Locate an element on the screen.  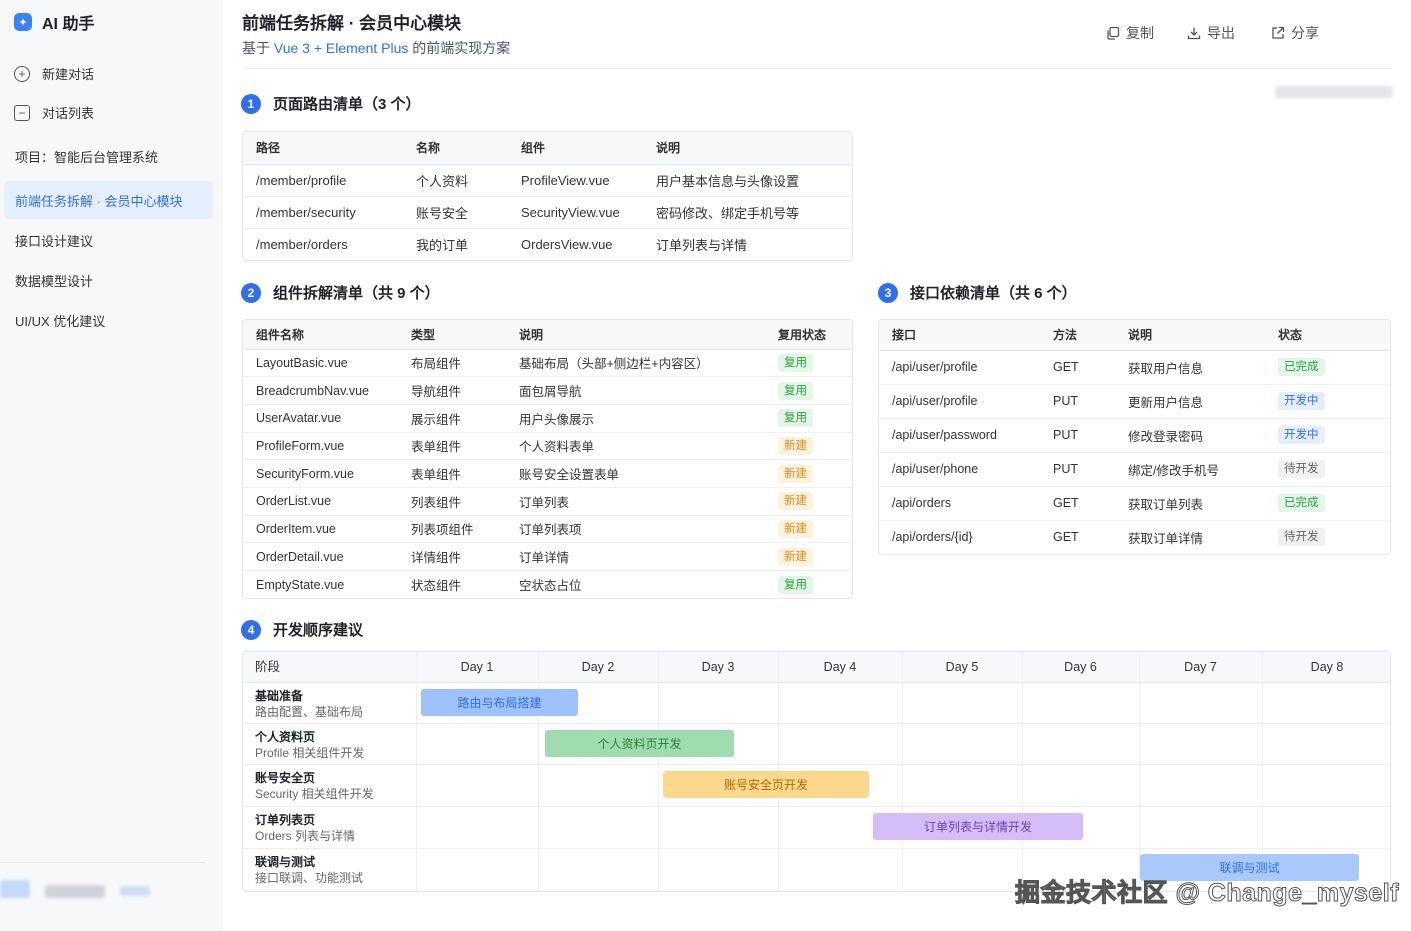
task-bar: 个人资料页开发 is located at coordinates (639, 743).